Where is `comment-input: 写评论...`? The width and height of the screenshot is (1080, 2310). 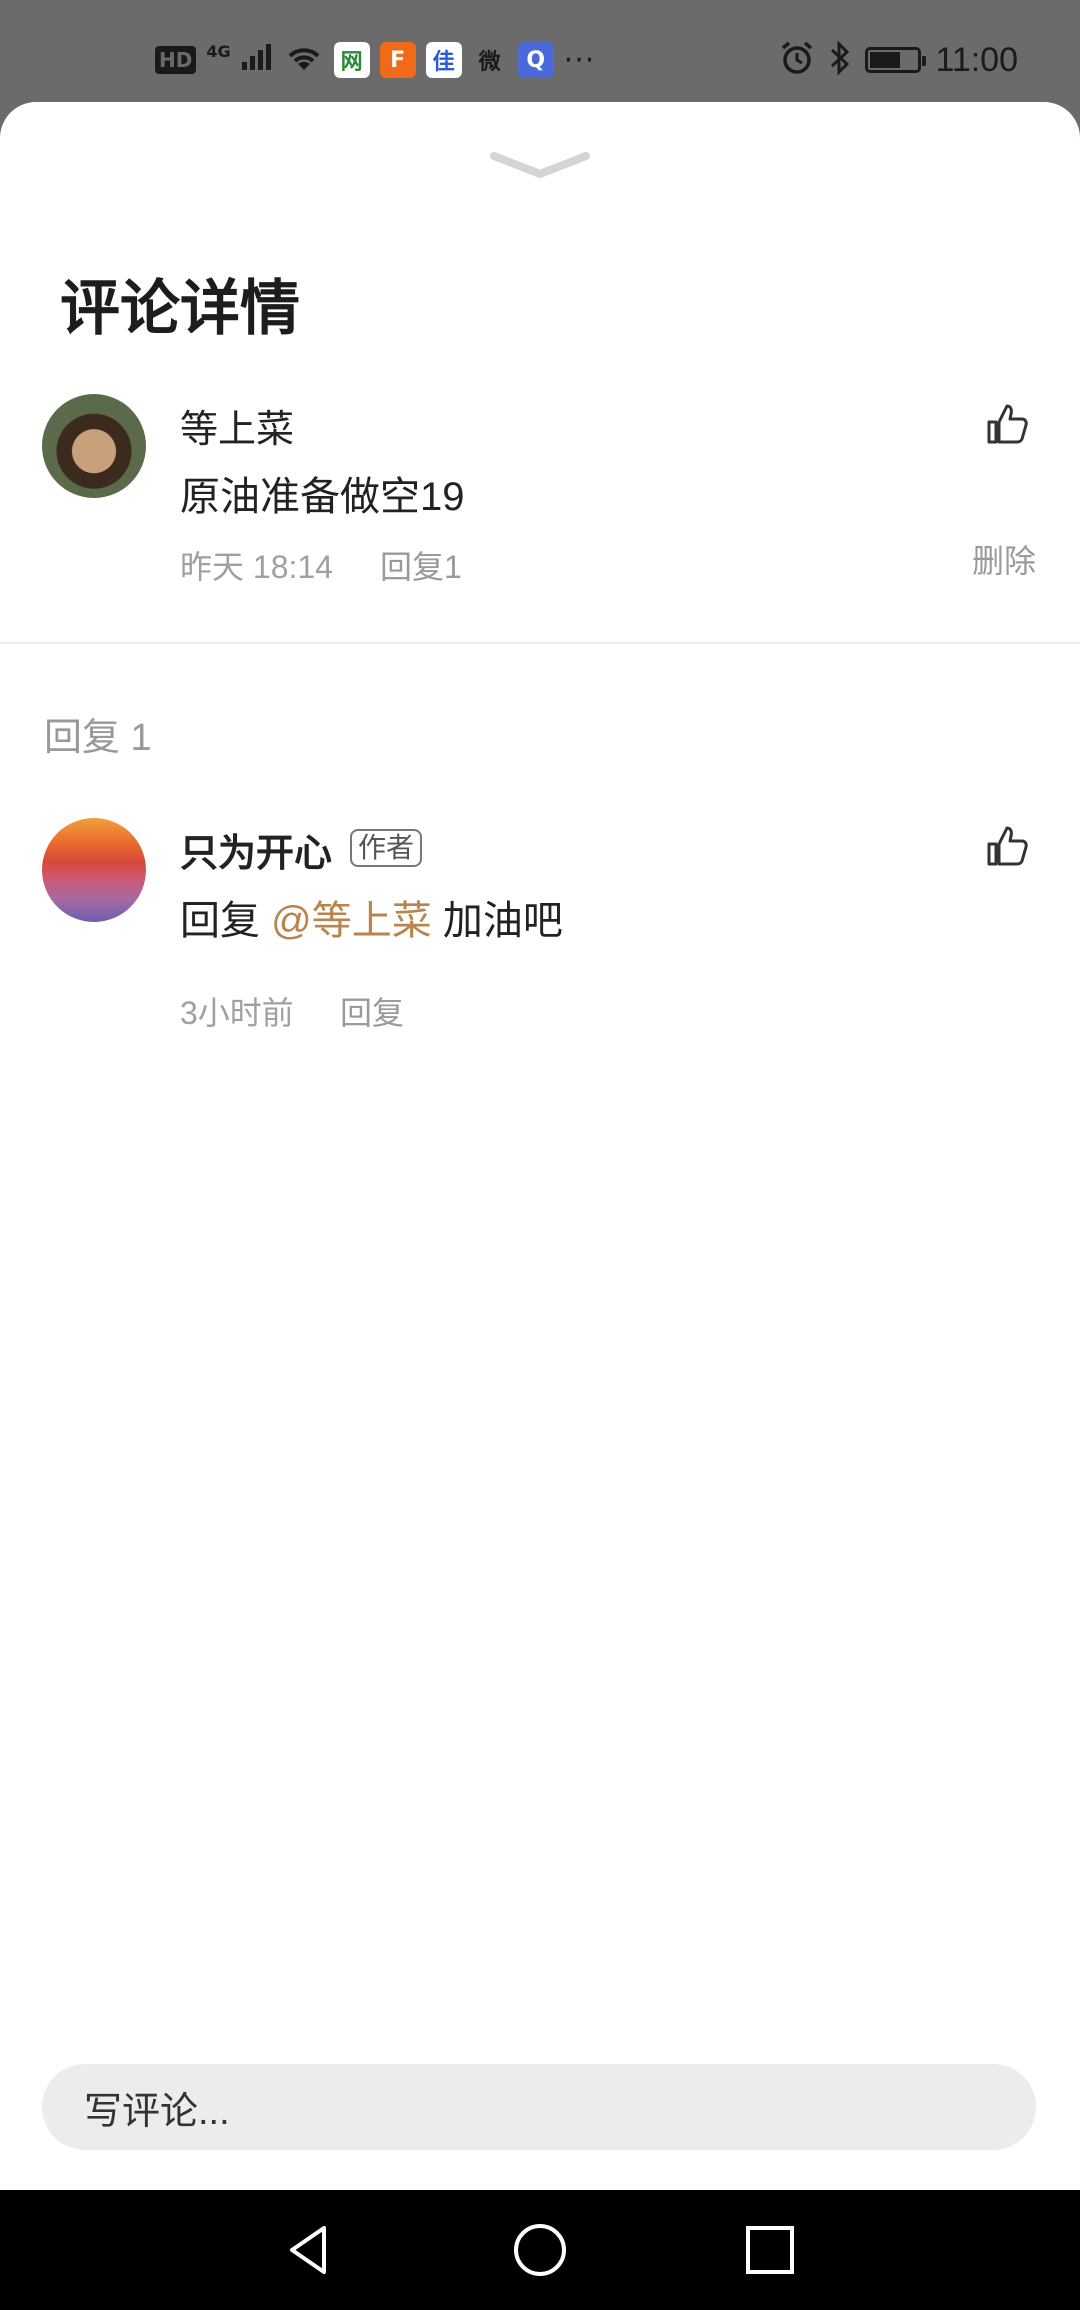
comment-input: 写评论... is located at coordinates (539, 2107).